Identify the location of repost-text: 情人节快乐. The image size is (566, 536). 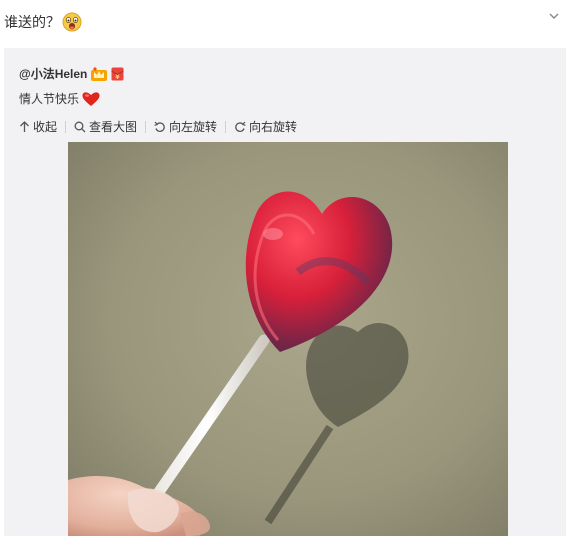
(49, 99).